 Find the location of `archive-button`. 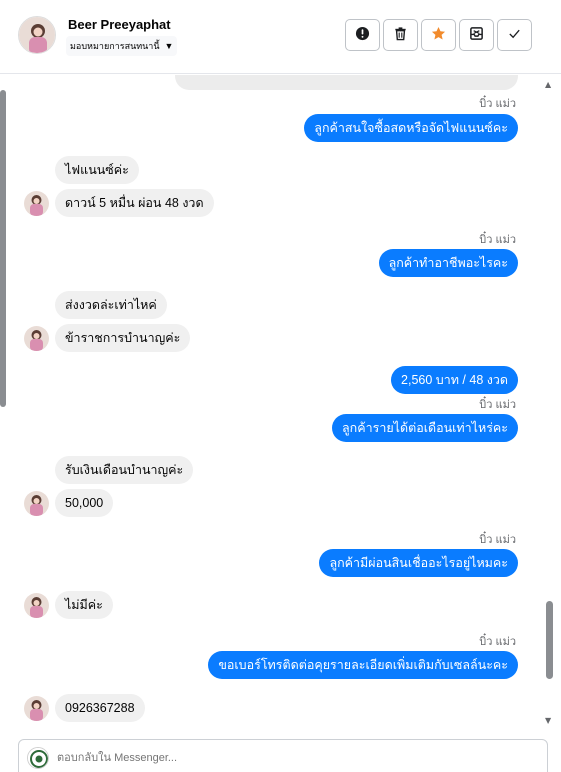

archive-button is located at coordinates (476, 35).